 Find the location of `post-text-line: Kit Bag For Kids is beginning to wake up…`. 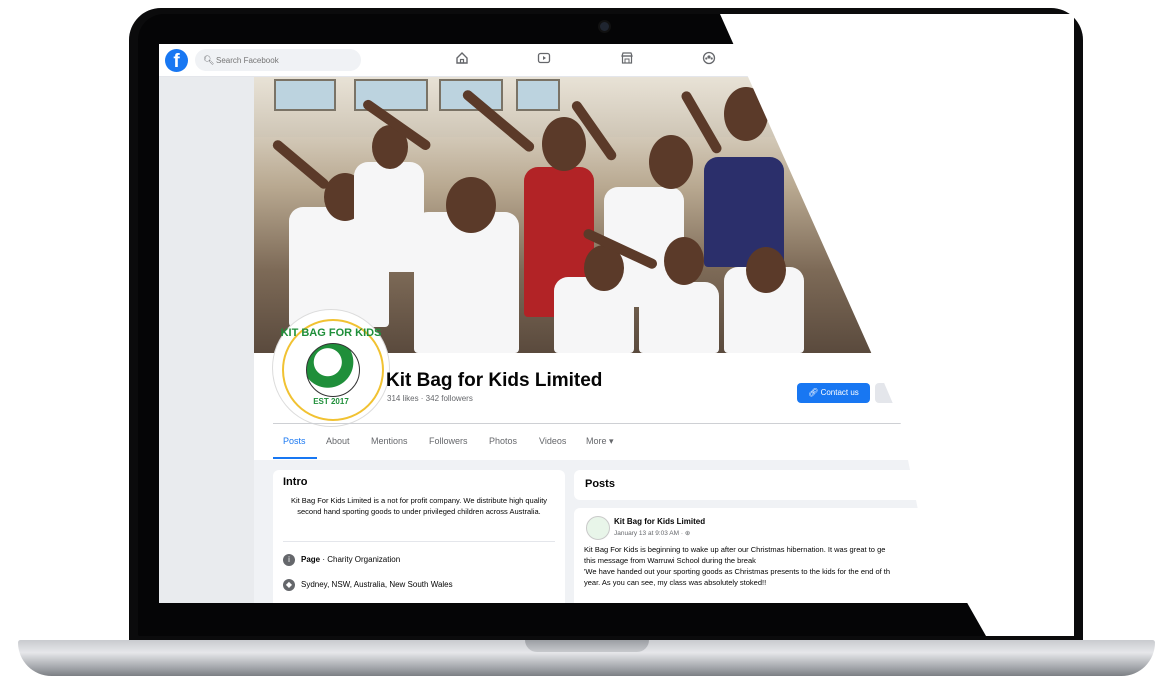

post-text-line: Kit Bag For Kids is beginning to wake up… is located at coordinates (735, 549).